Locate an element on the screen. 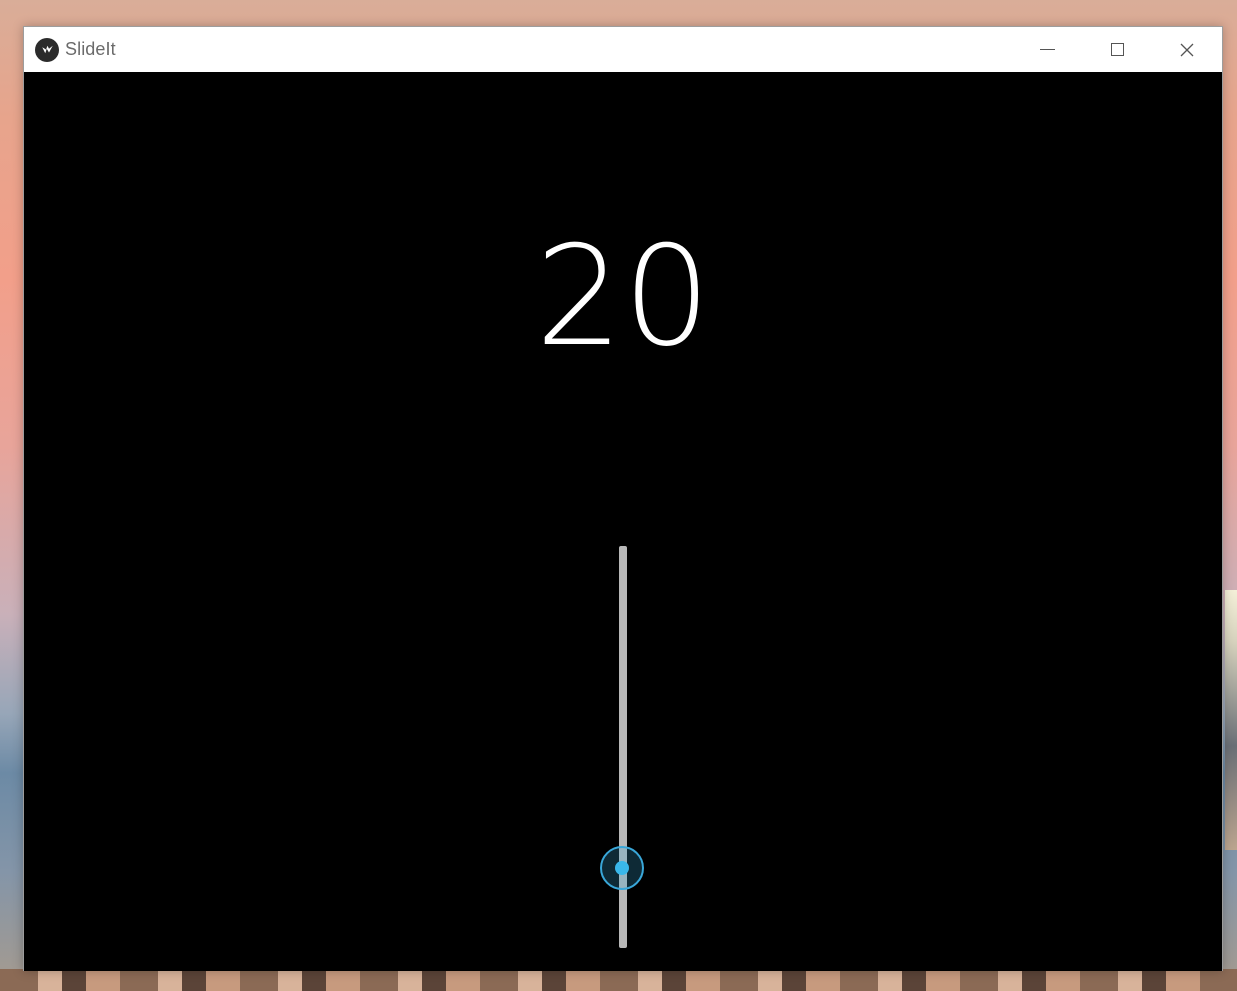 The height and width of the screenshot is (991, 1237). slider-value-label: 20 is located at coordinates (623, 296).